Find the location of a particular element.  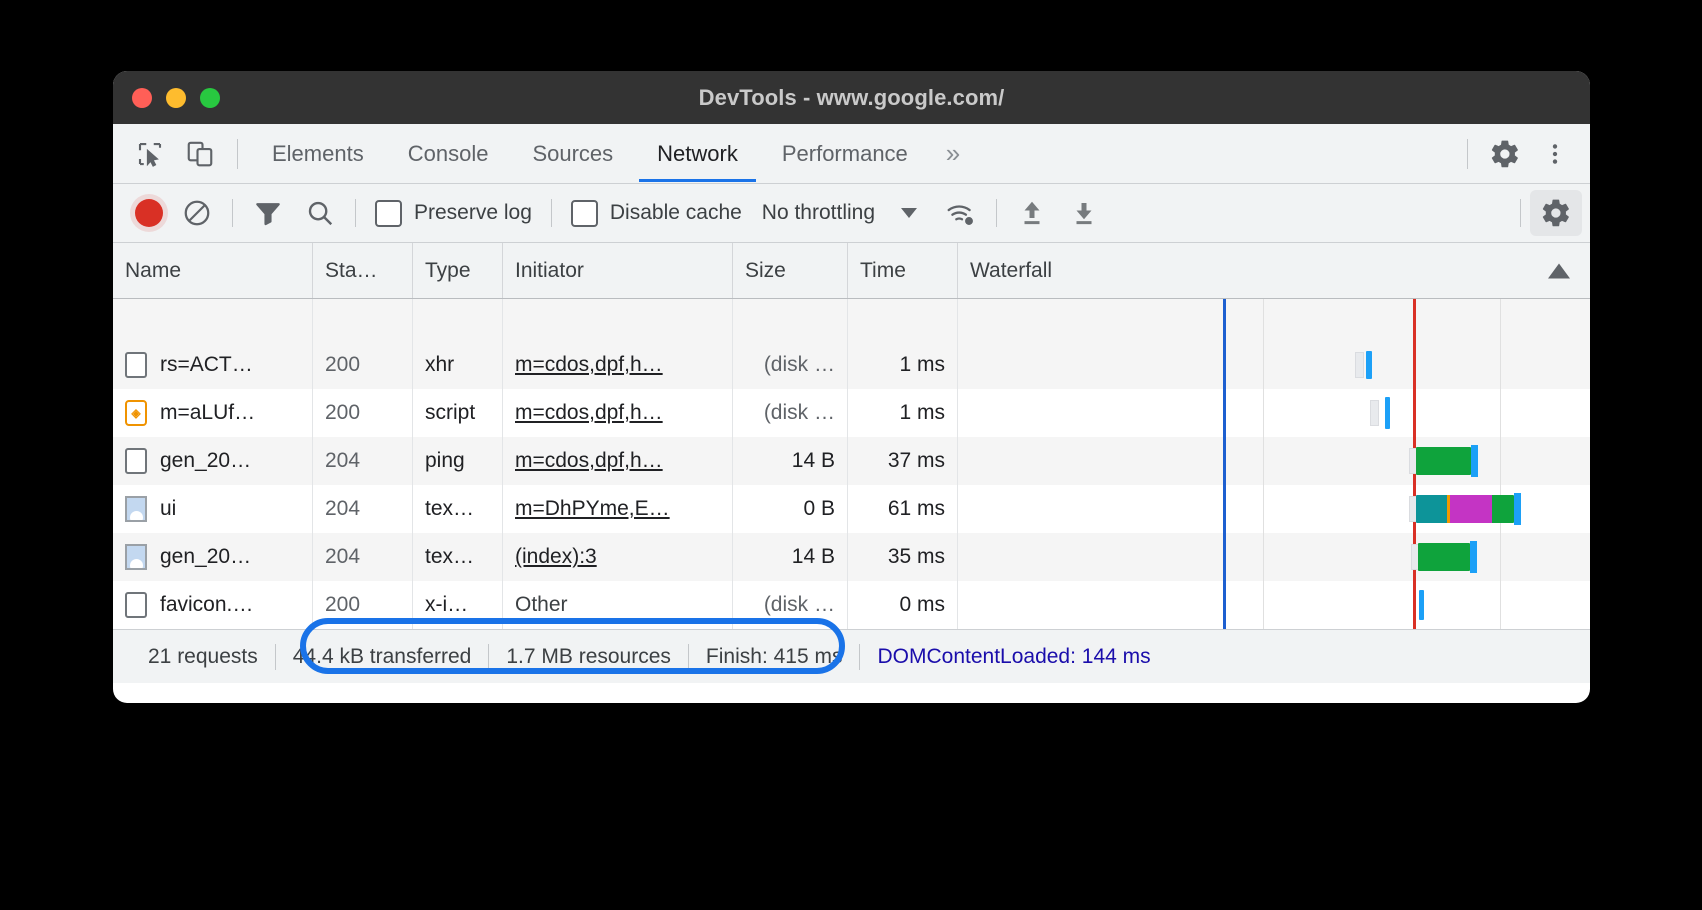

search-icon is located at coordinates (320, 213).